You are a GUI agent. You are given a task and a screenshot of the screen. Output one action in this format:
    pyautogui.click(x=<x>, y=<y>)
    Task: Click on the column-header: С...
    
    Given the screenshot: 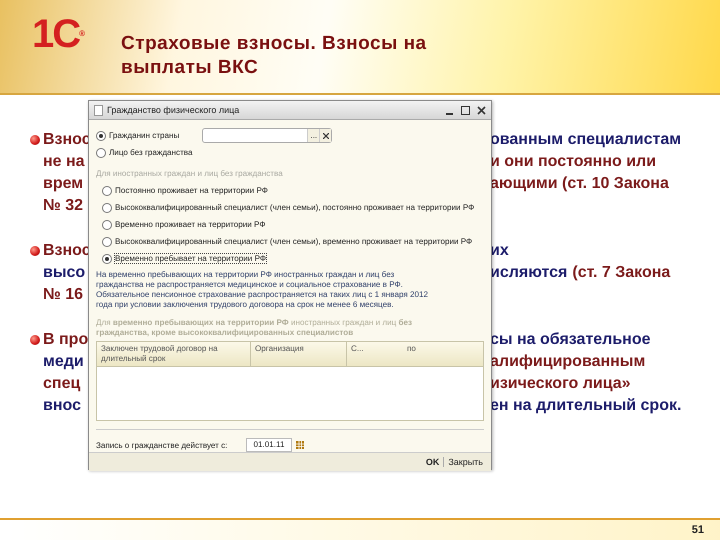 What is the action you would take?
    pyautogui.click(x=375, y=354)
    